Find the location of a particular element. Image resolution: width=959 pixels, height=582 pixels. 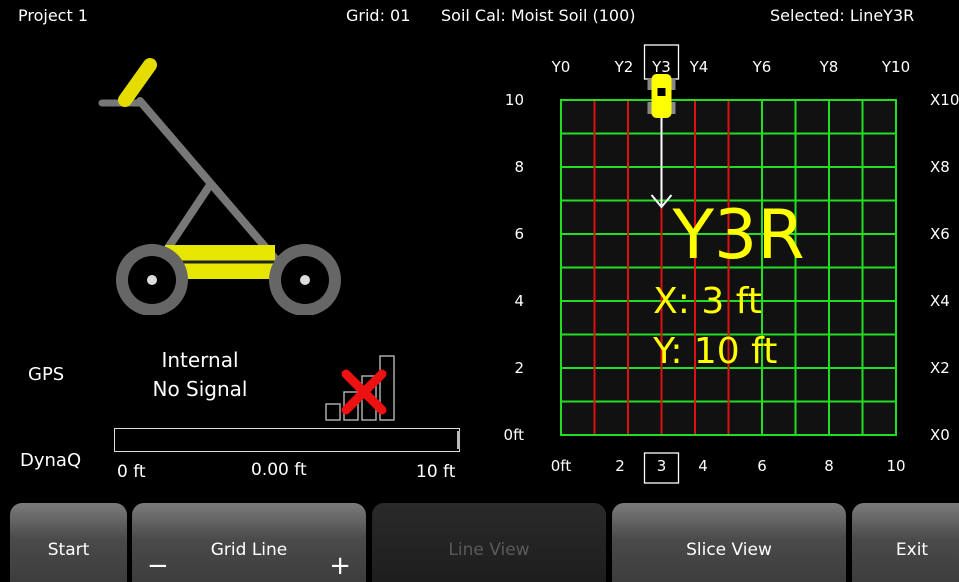

cart-marker-center is located at coordinates (661, 92).